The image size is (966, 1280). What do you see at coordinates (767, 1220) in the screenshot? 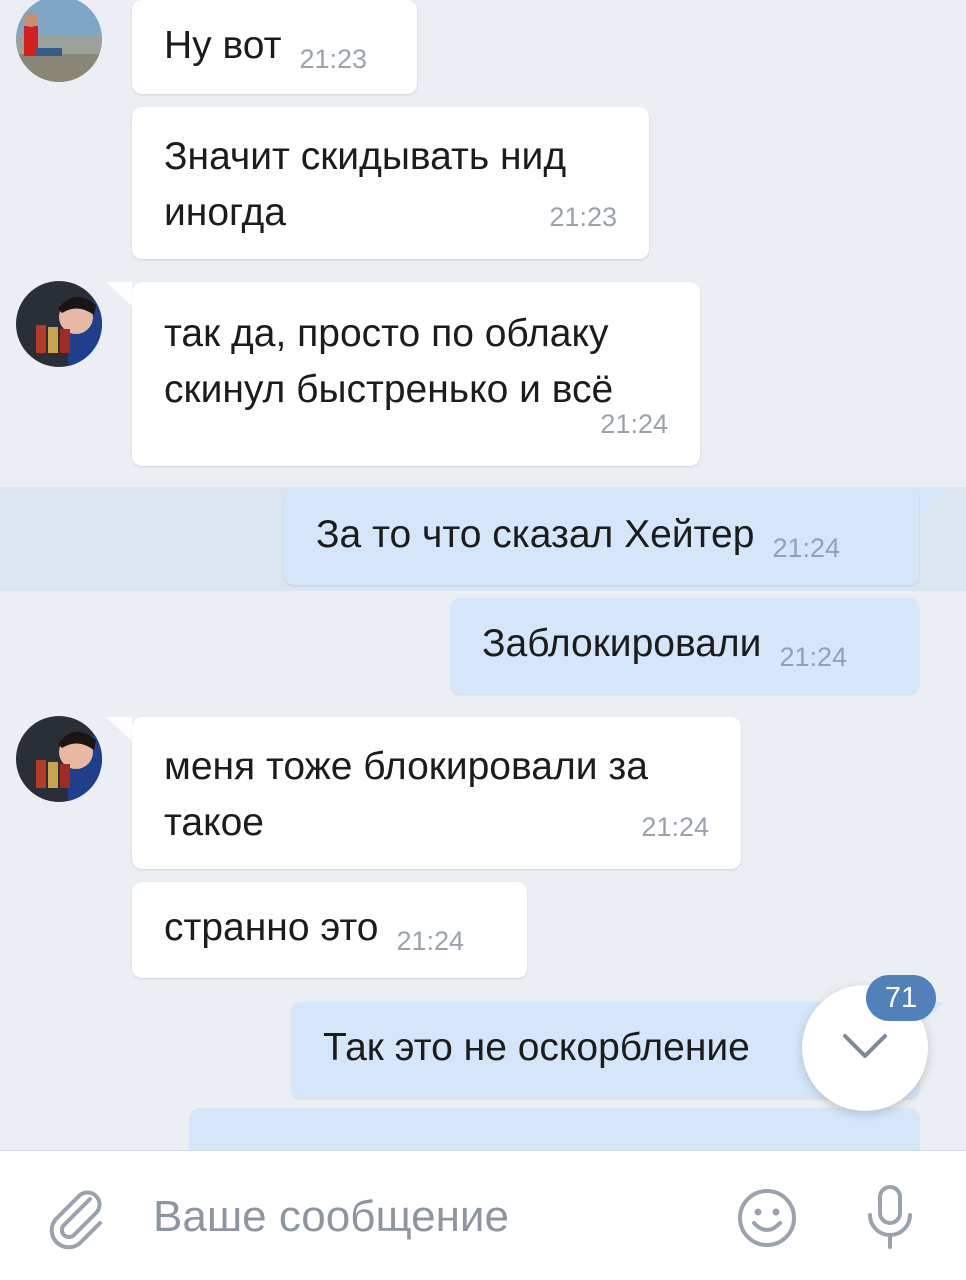
I see `smile-icon` at bounding box center [767, 1220].